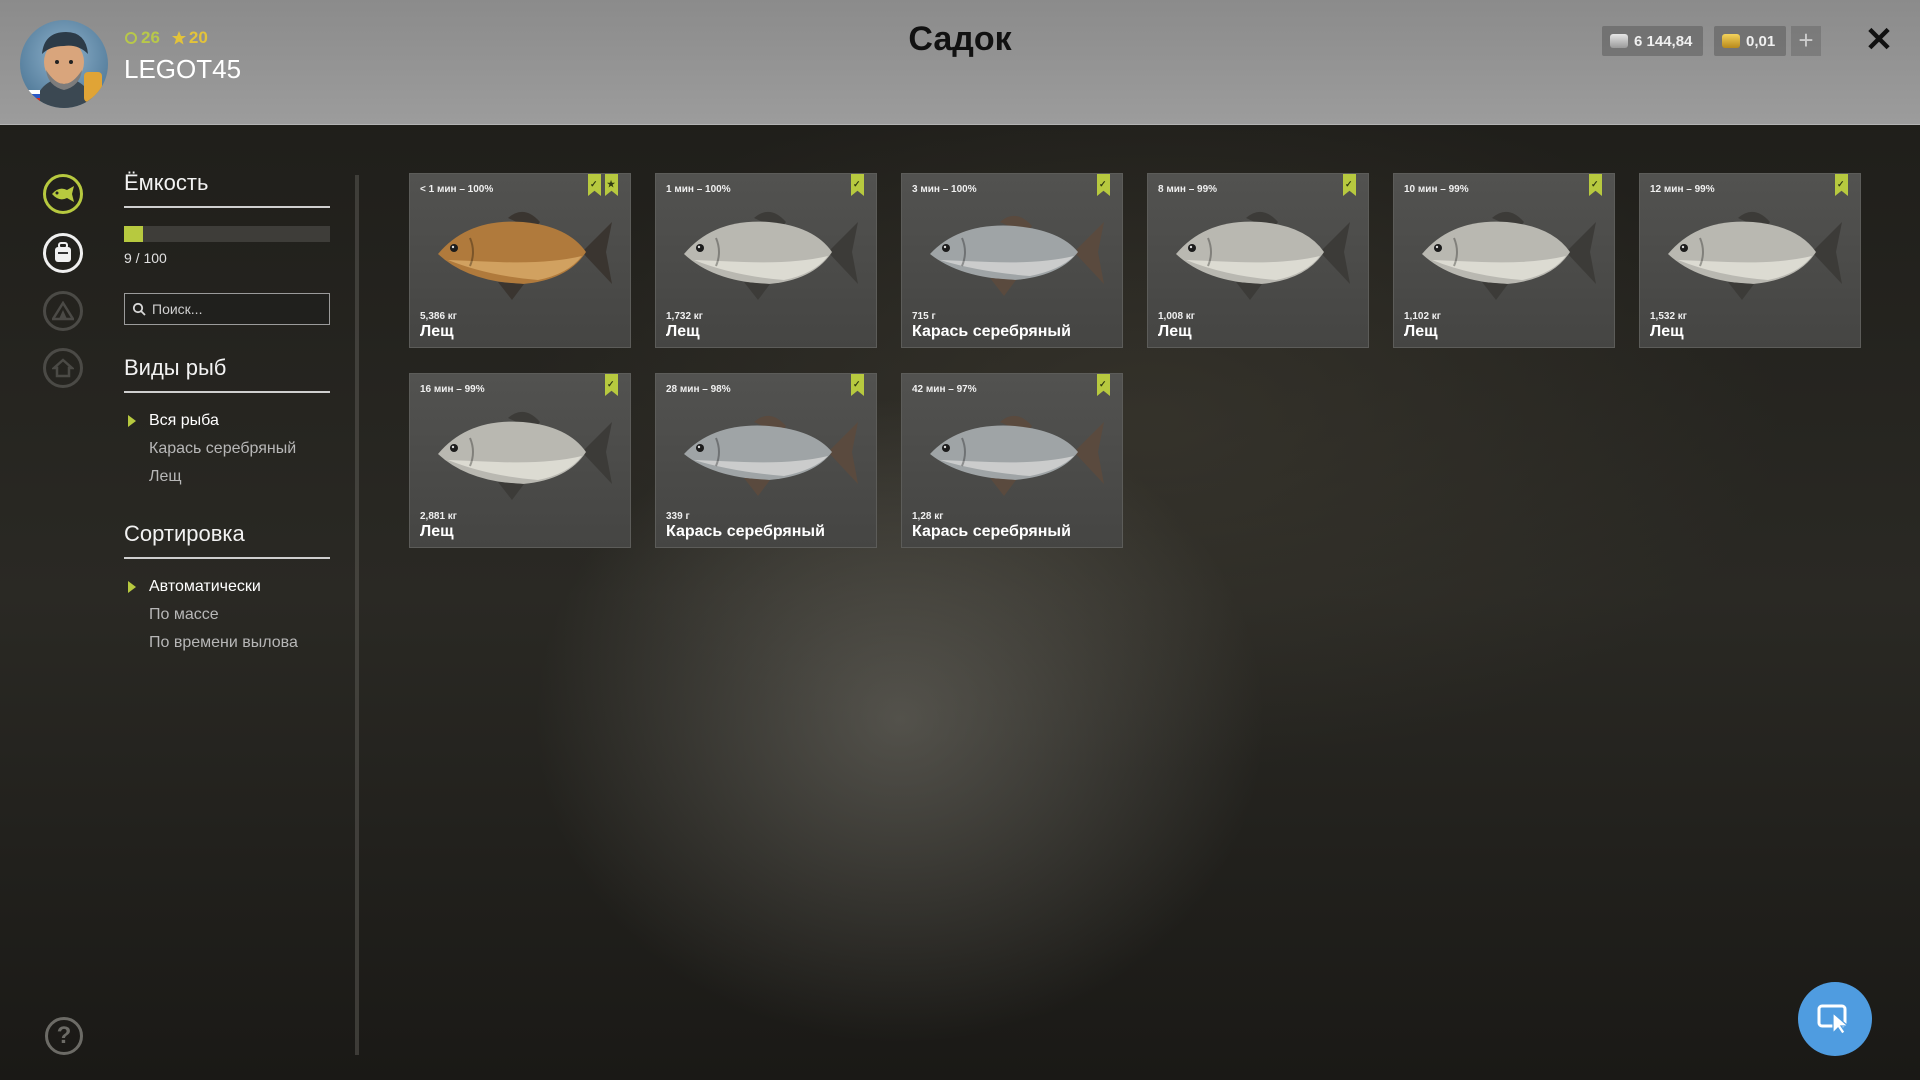 The image size is (1920, 1080). What do you see at coordinates (223, 642) in the screenshot?
I see `sort-option-item-label: По времени вылова` at bounding box center [223, 642].